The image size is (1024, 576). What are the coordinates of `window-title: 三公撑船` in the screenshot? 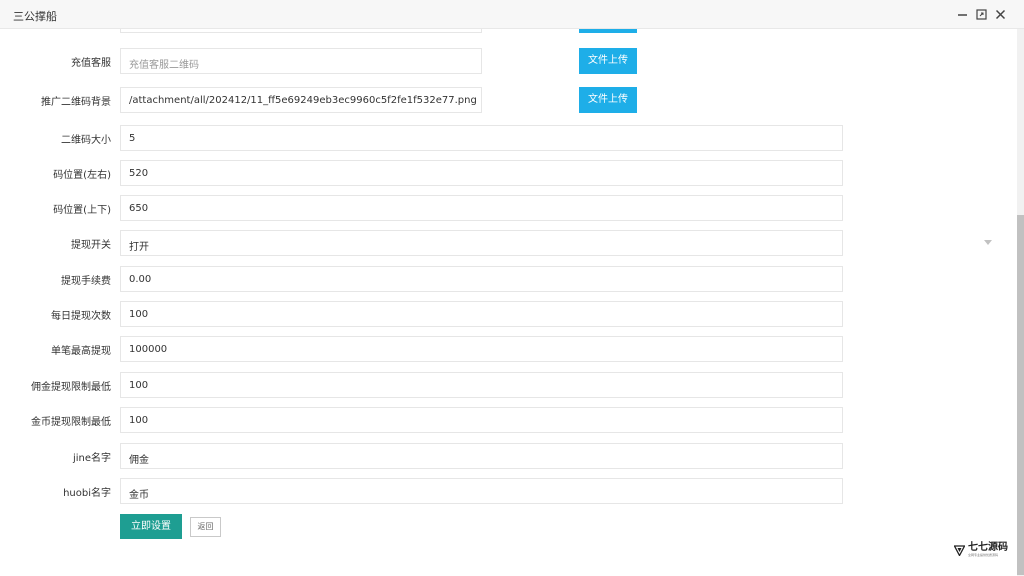 It's located at (35, 16).